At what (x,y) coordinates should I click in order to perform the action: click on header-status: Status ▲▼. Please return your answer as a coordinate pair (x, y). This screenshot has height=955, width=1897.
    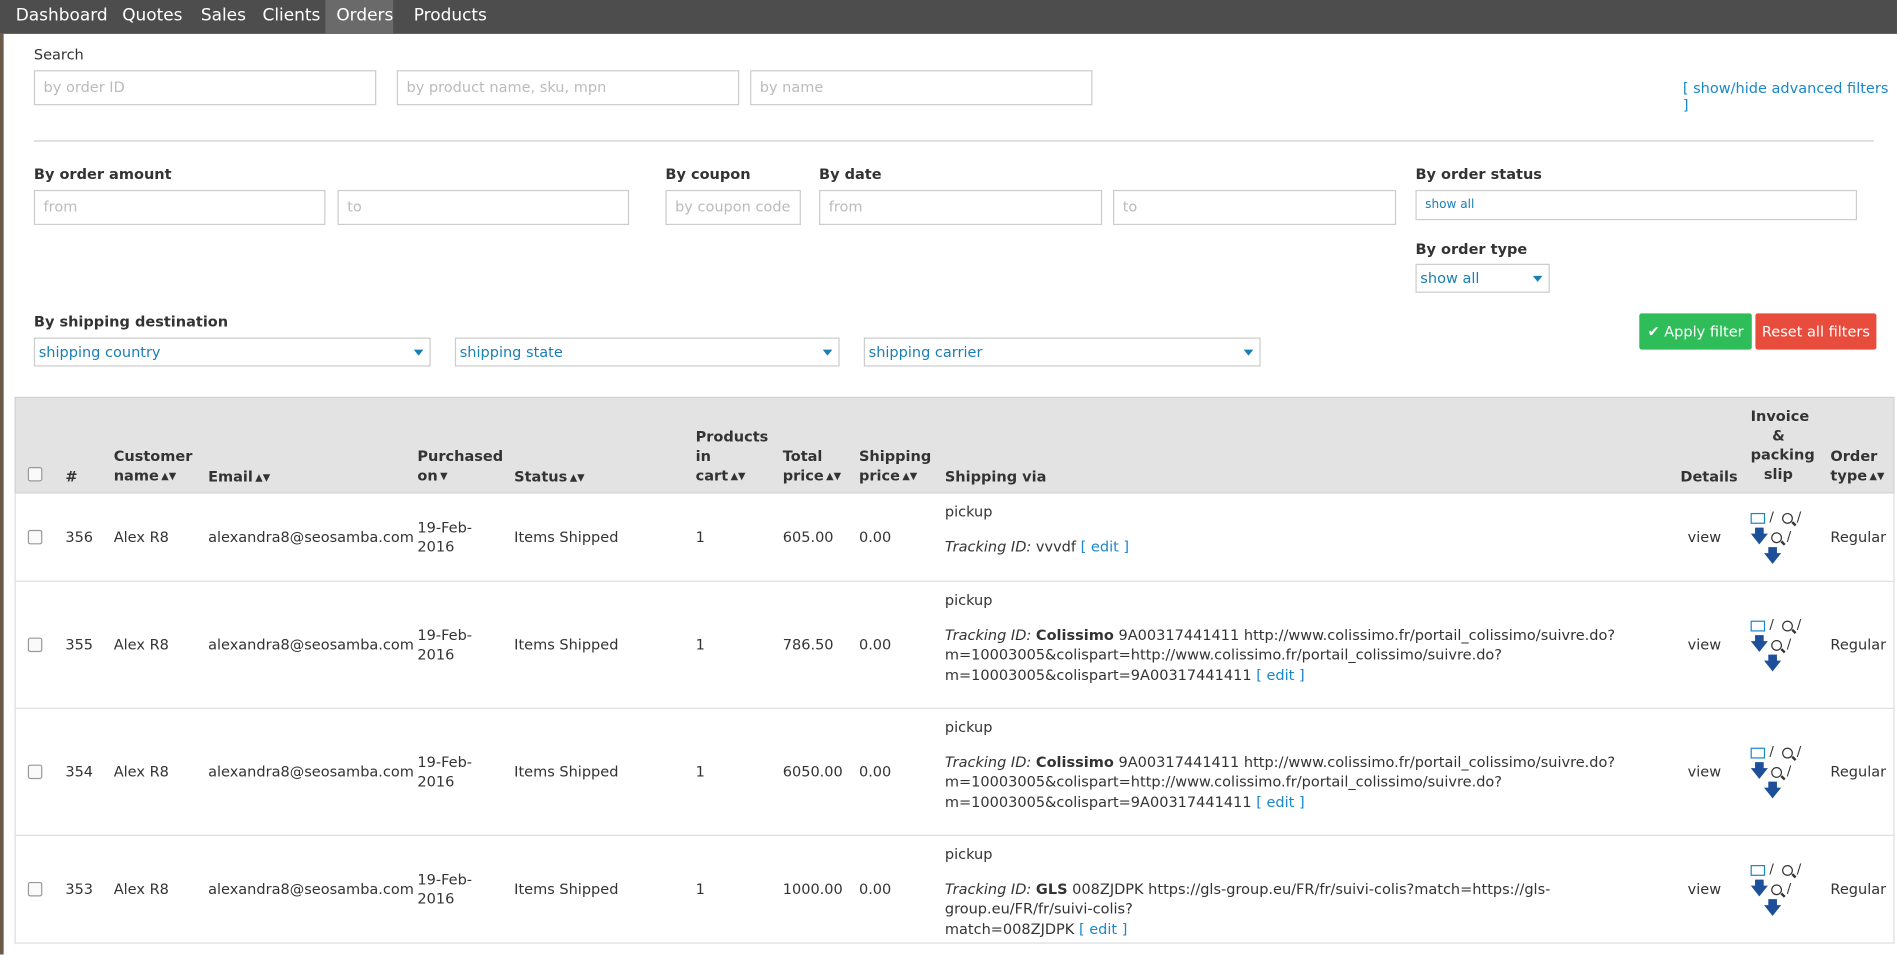
    Looking at the image, I should click on (549, 477).